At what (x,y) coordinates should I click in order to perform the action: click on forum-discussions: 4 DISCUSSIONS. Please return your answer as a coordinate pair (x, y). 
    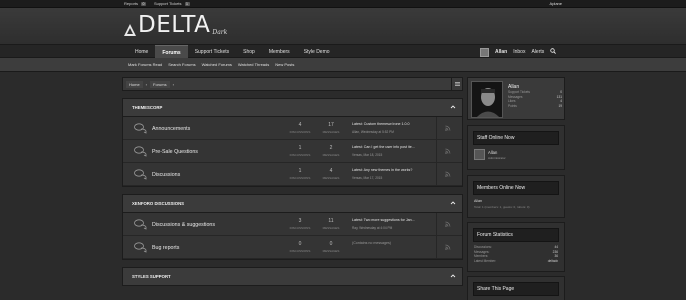
    Looking at the image, I should click on (300, 128).